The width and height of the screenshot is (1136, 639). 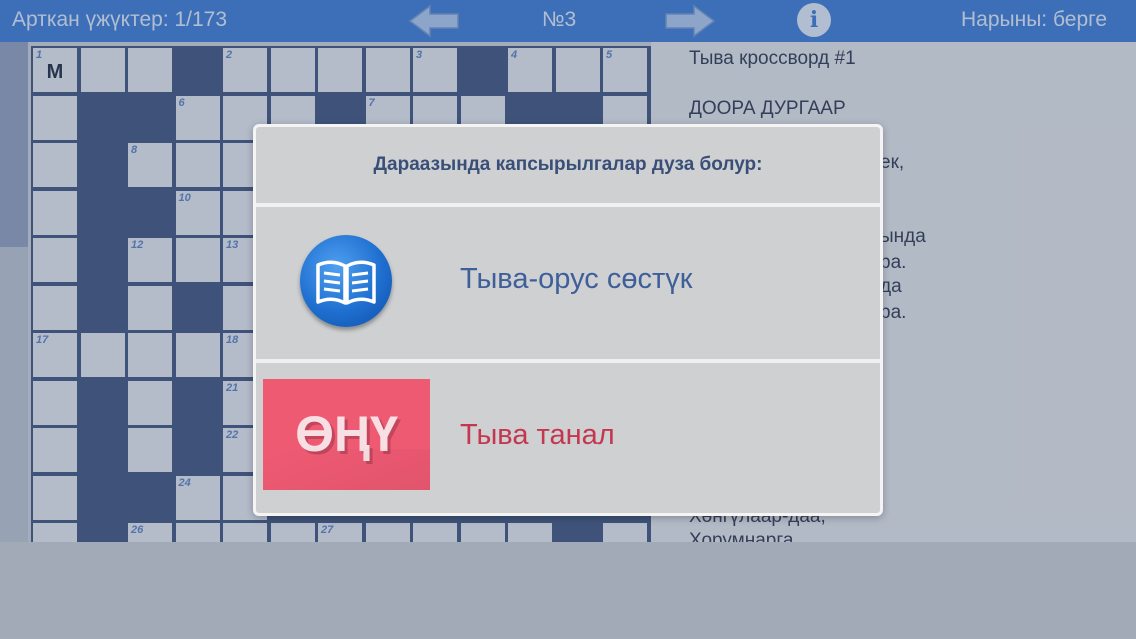 I want to click on tanal-logo: ӨҢҮ, so click(x=346, y=434).